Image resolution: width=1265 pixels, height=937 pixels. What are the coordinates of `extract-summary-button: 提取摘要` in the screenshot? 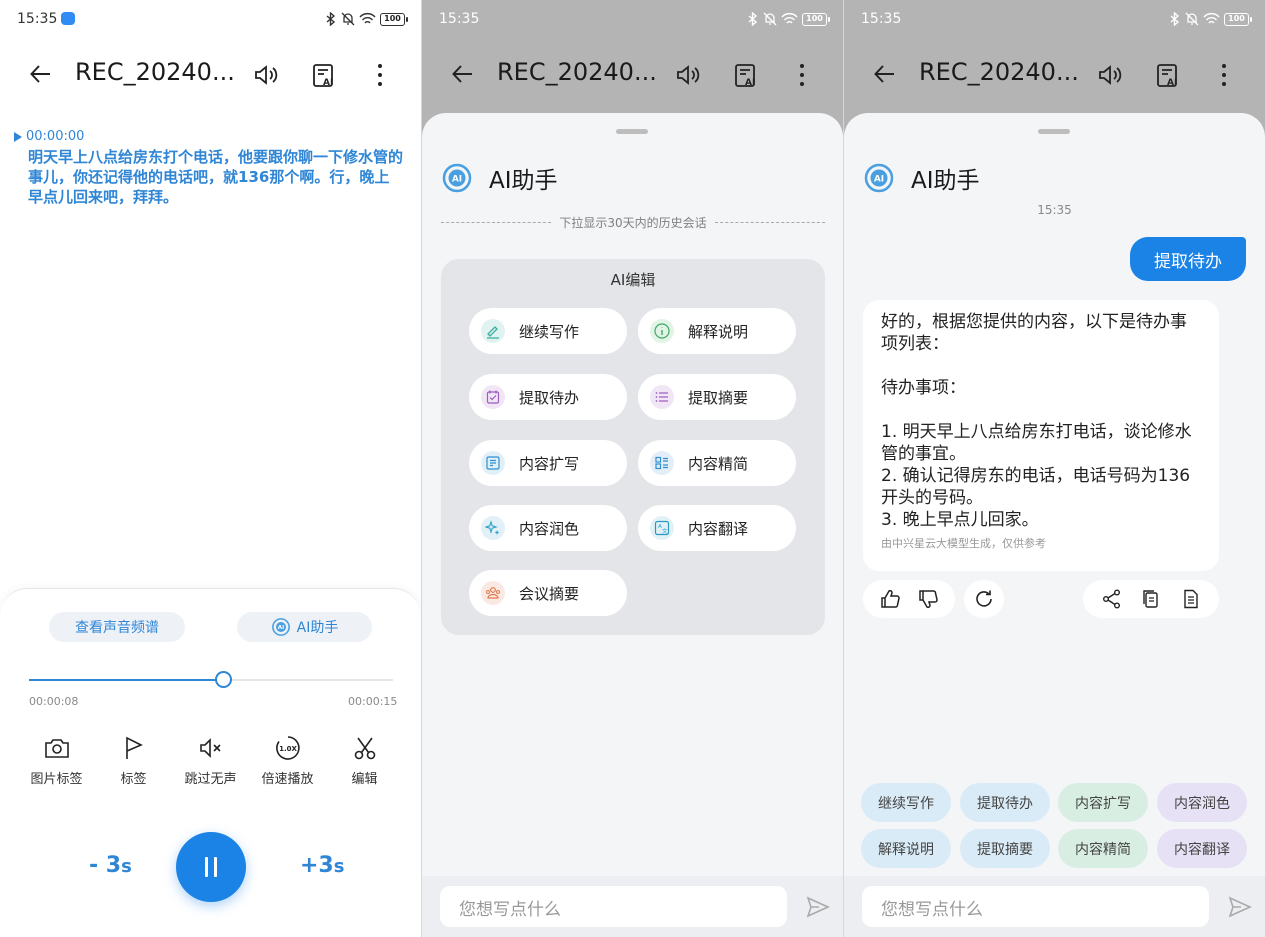 It's located at (717, 397).